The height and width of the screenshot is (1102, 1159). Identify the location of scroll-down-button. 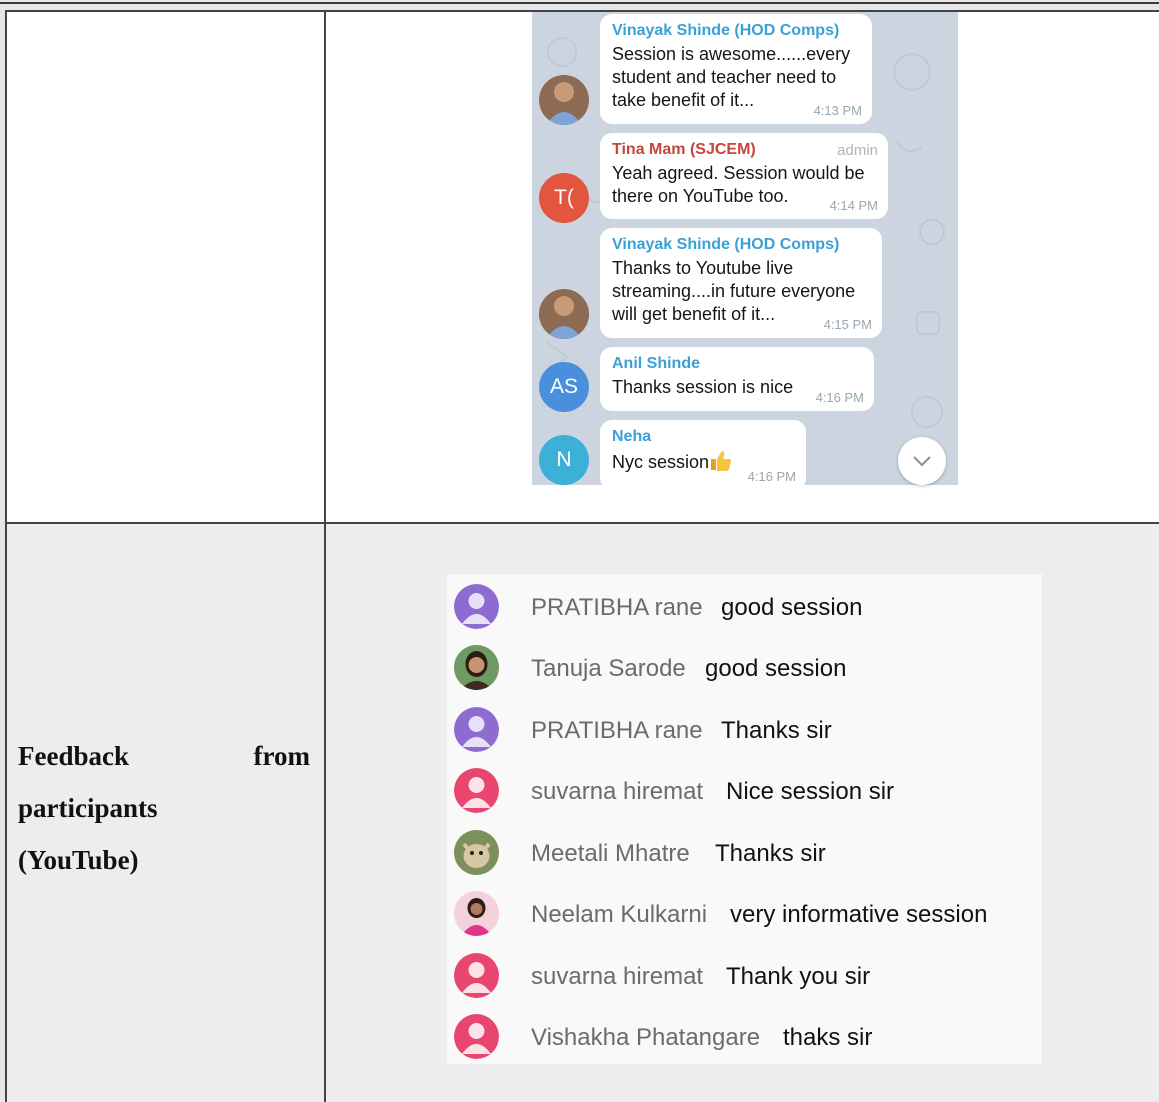
(922, 461).